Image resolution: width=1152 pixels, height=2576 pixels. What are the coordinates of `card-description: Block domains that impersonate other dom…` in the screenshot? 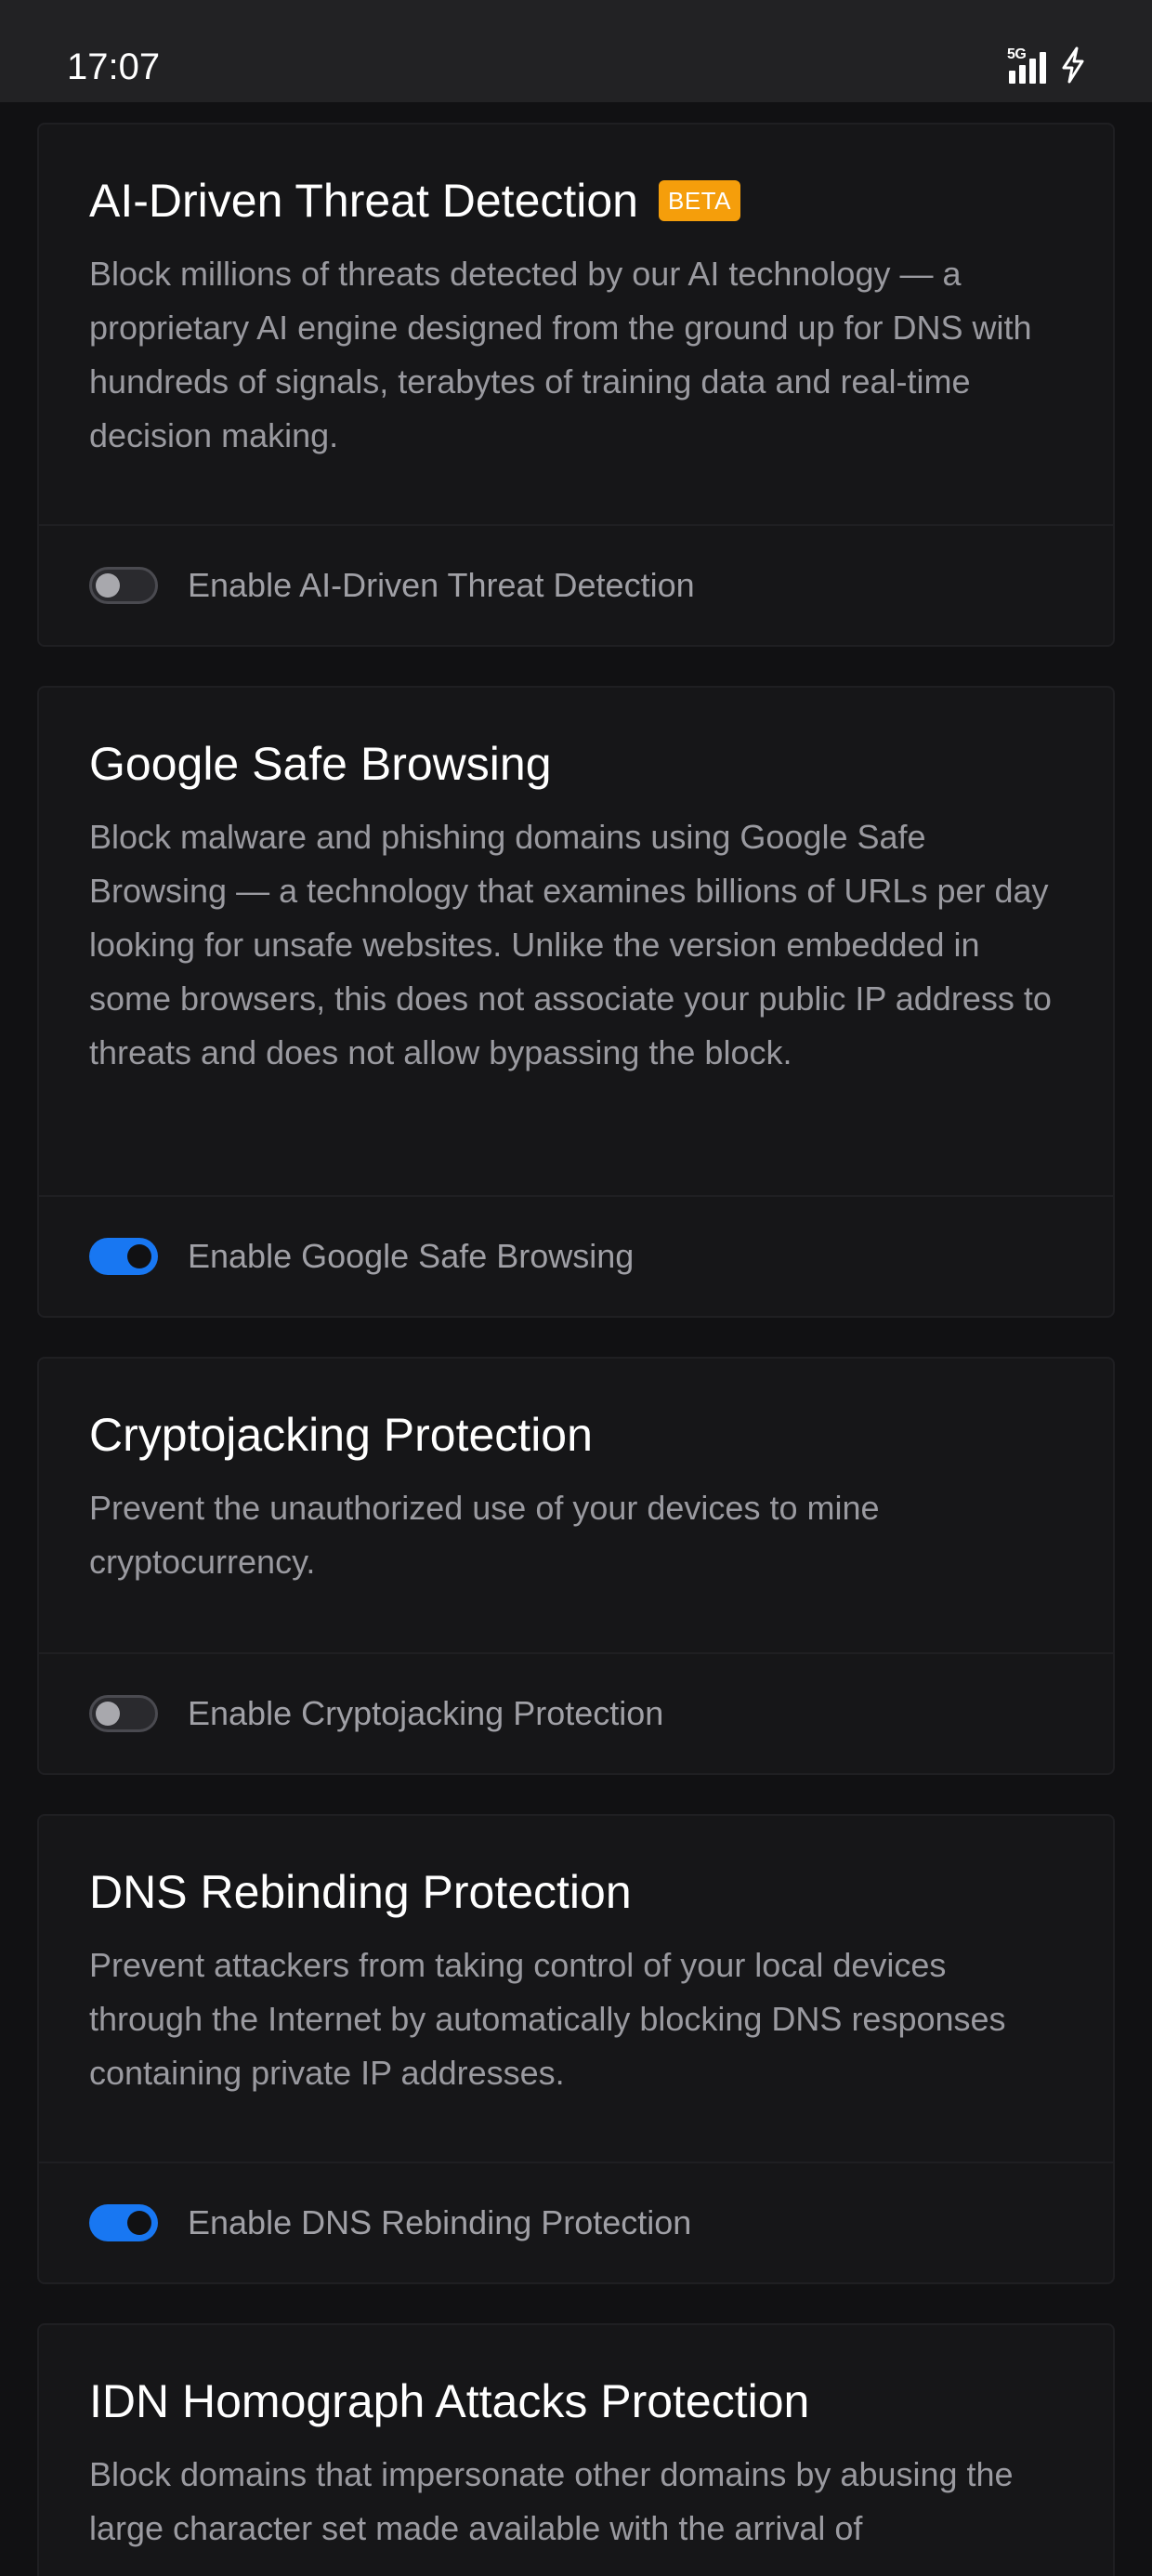 It's located at (551, 2501).